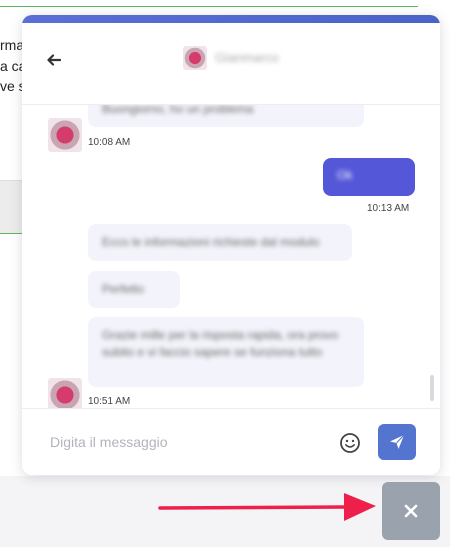 The image size is (450, 547). What do you see at coordinates (123, 289) in the screenshot?
I see `message-text: Perfetto` at bounding box center [123, 289].